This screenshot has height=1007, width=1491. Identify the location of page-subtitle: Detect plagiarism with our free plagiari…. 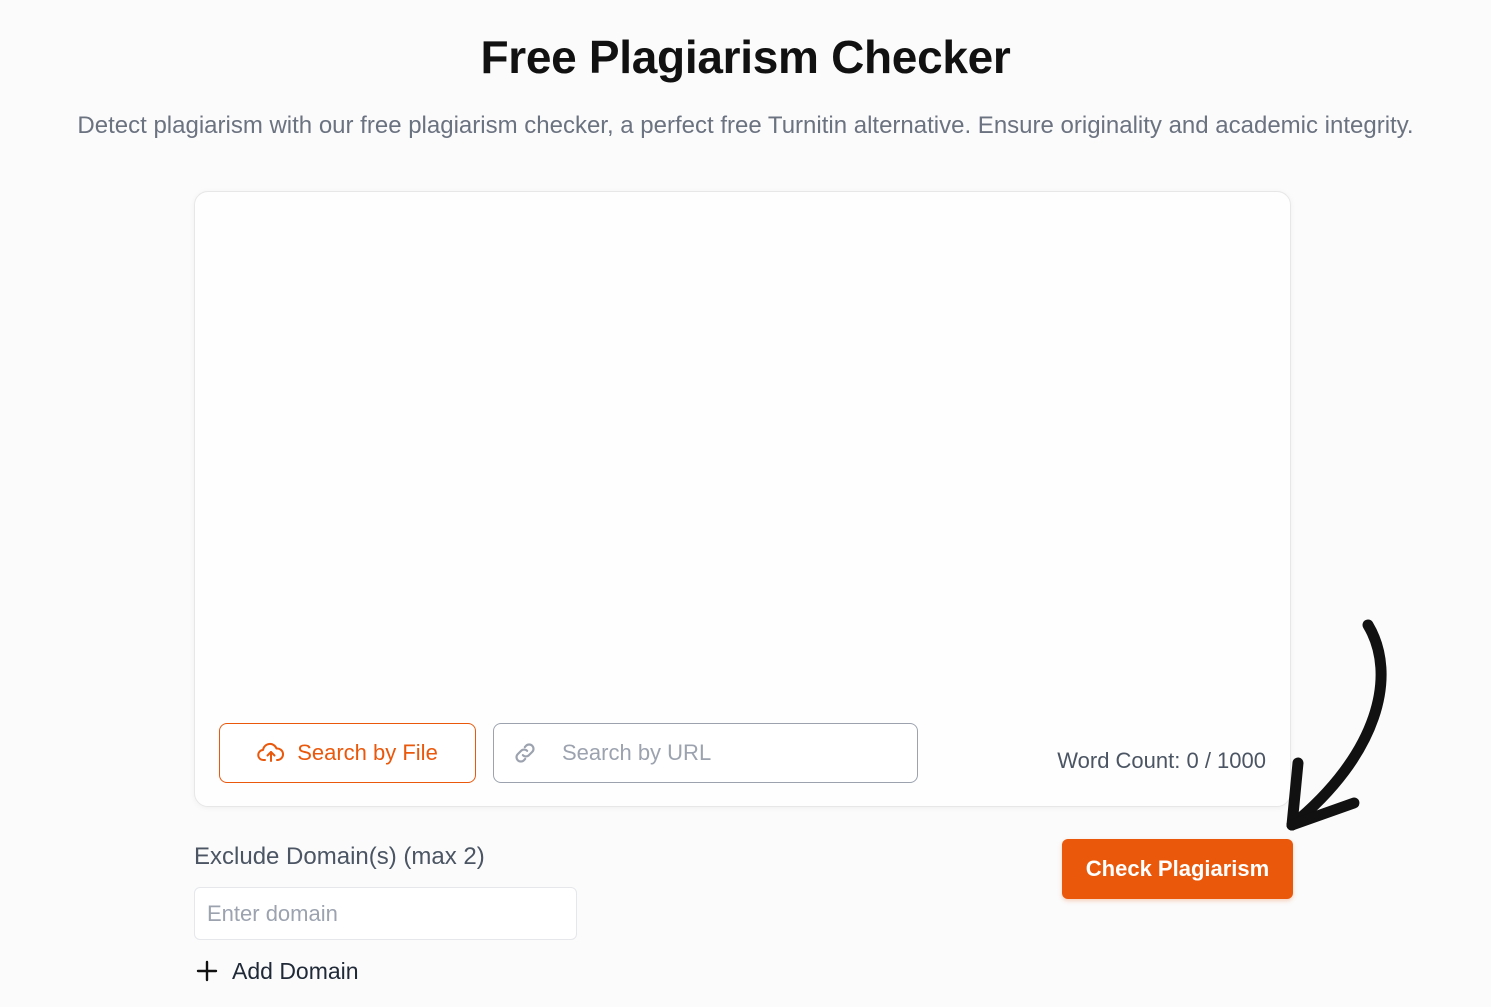
(745, 125).